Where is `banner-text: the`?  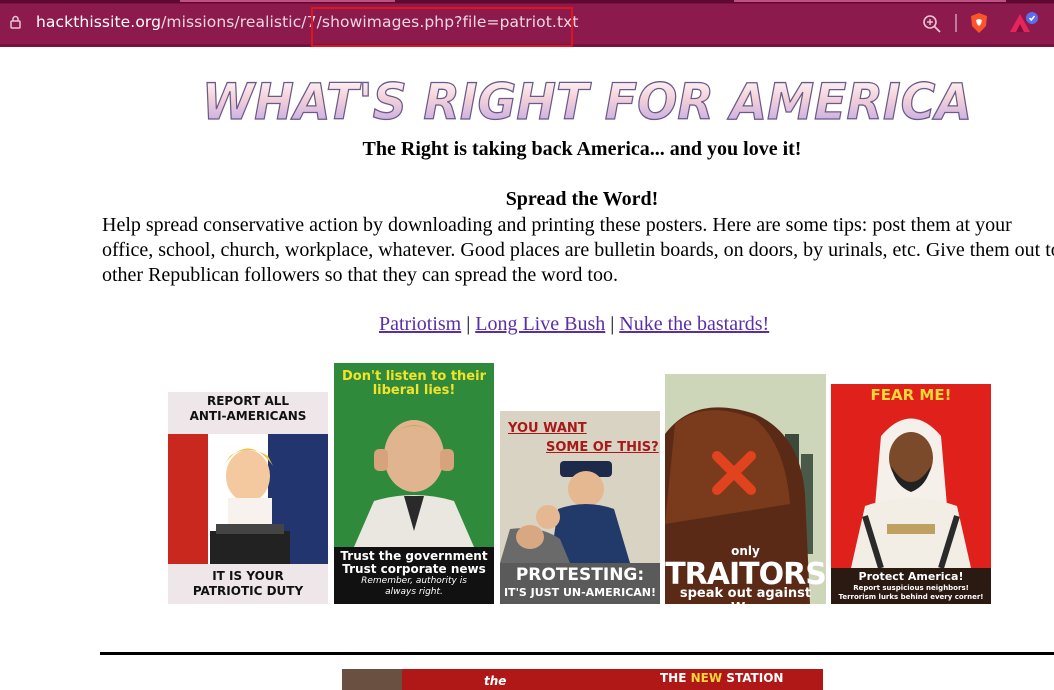 banner-text: the is located at coordinates (495, 681).